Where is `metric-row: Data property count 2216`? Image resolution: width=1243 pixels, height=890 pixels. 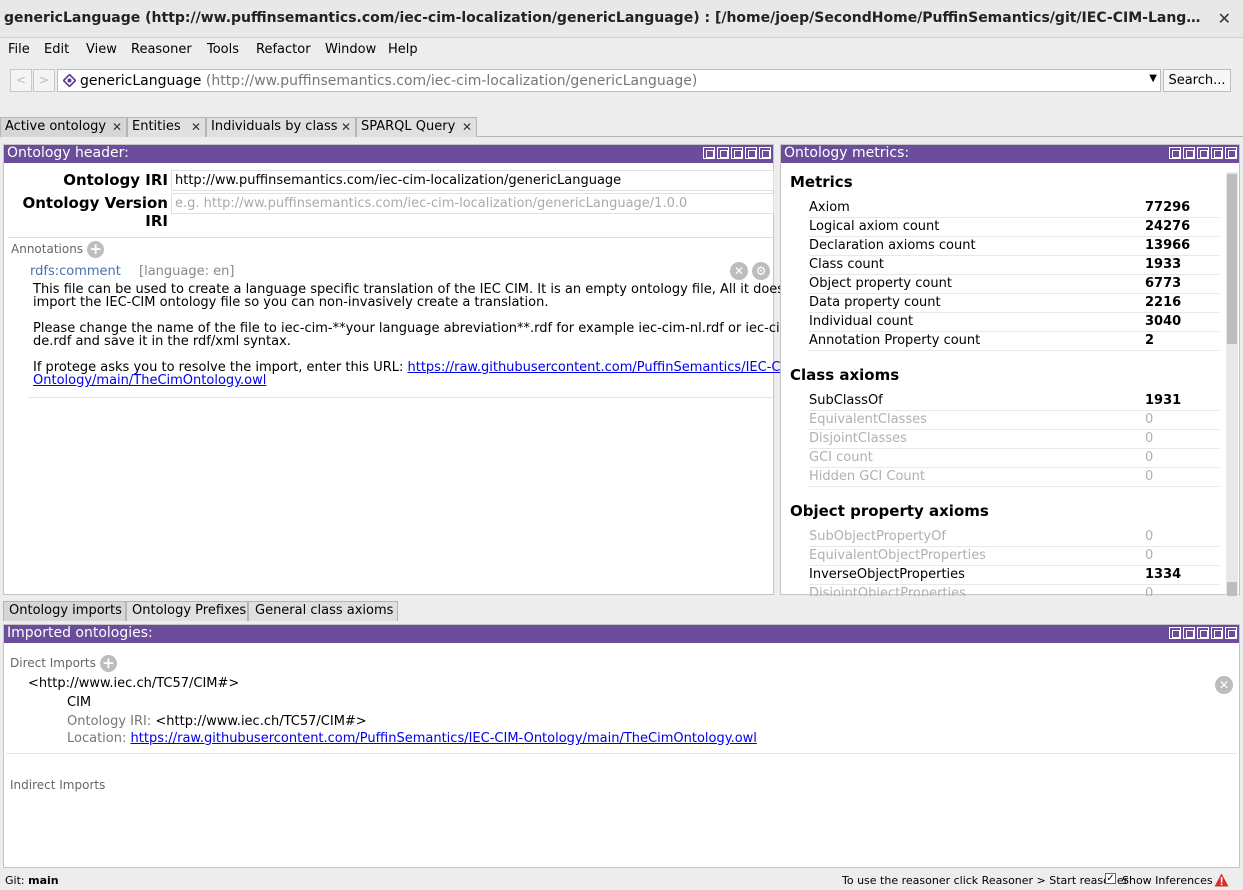
metric-row: Data property count 2216 is located at coordinates (1014, 303).